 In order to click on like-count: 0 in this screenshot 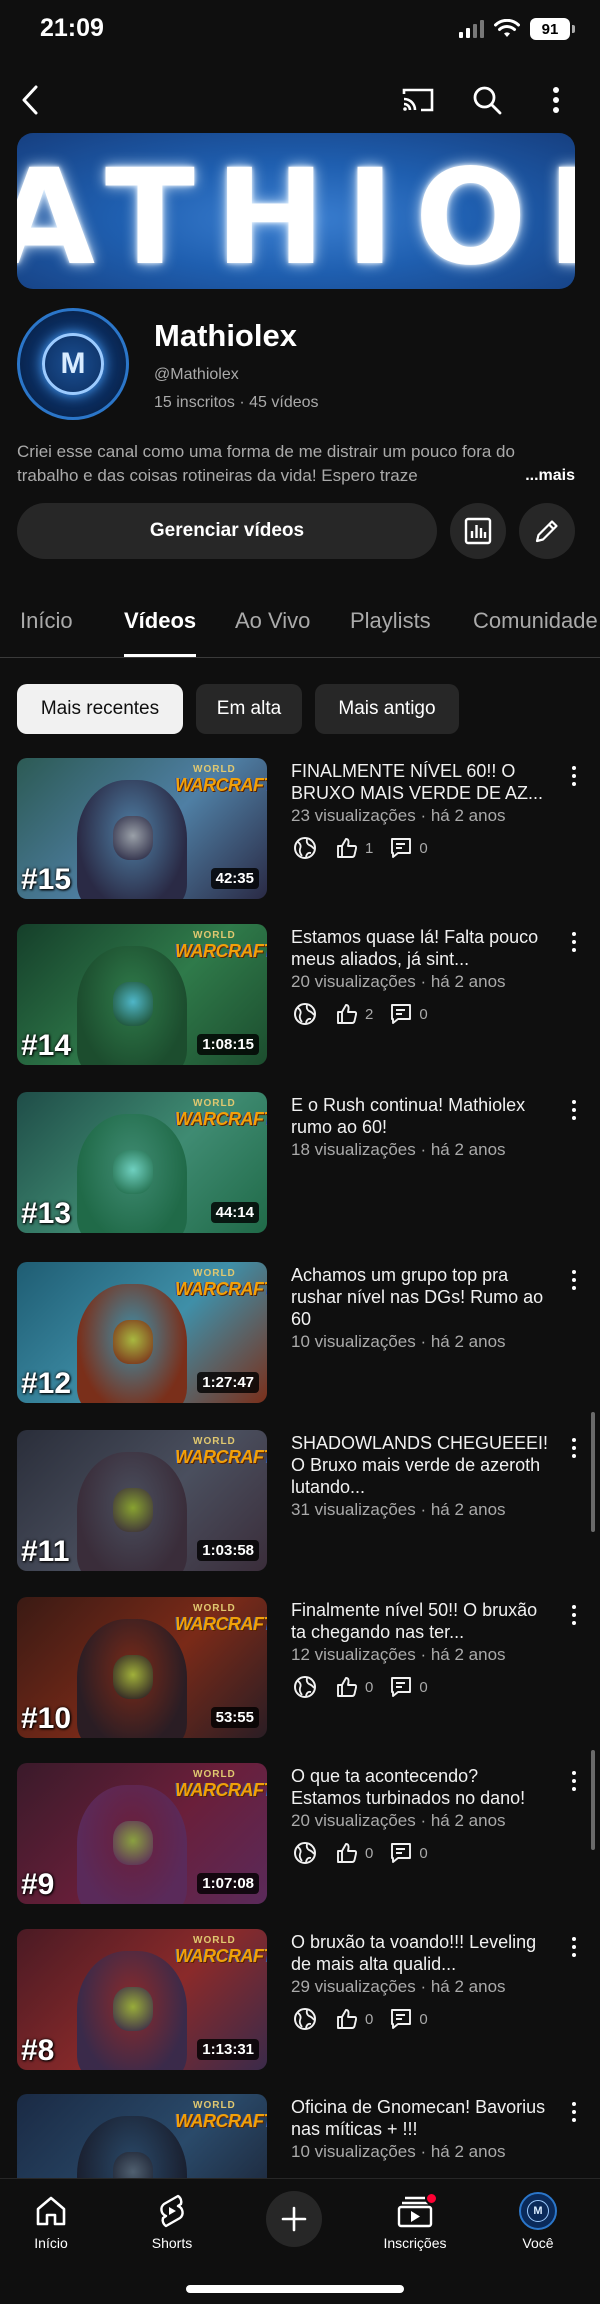, I will do `click(369, 1687)`.